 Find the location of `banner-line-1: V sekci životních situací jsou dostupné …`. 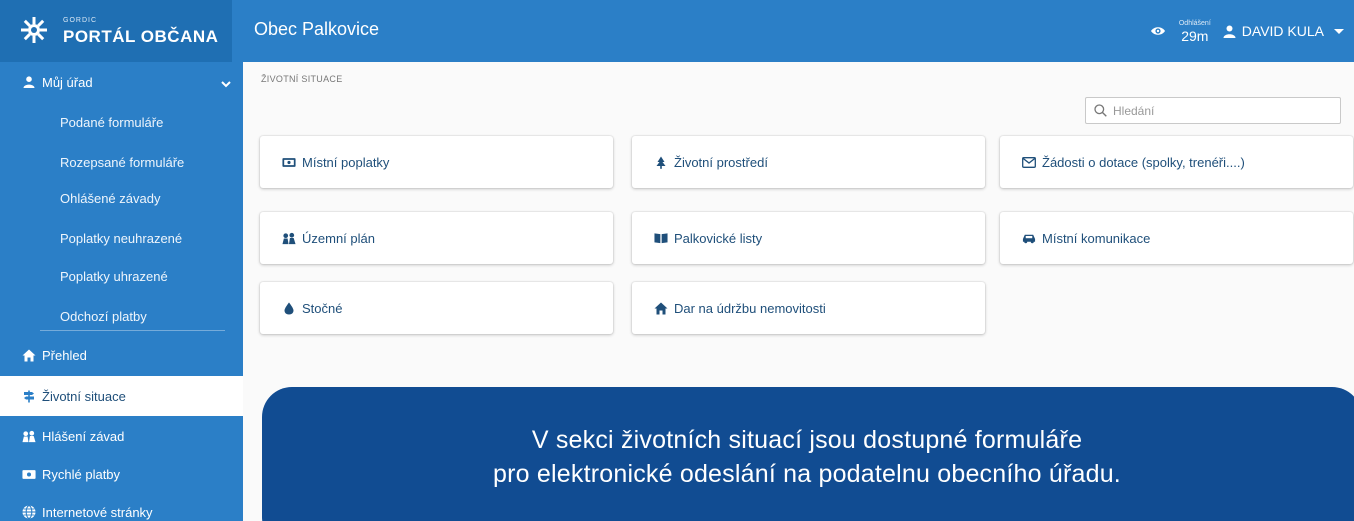

banner-line-1: V sekci životních situací jsou dostupné … is located at coordinates (807, 440).